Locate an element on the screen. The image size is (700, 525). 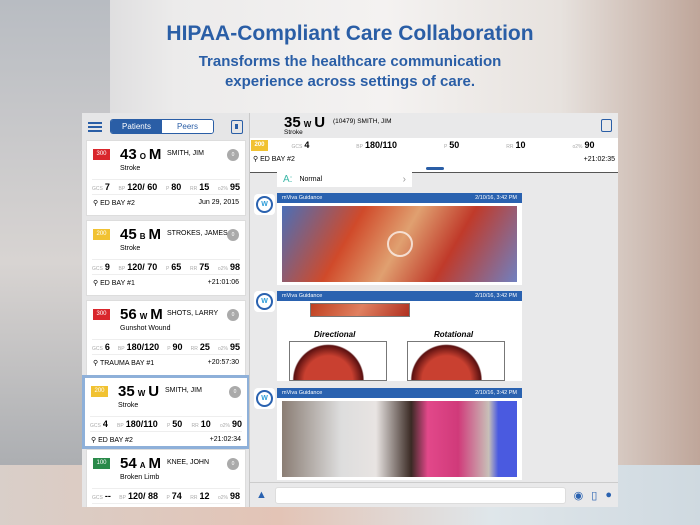
patient-age-sex: 43 O M is located at coordinates (141, 154).